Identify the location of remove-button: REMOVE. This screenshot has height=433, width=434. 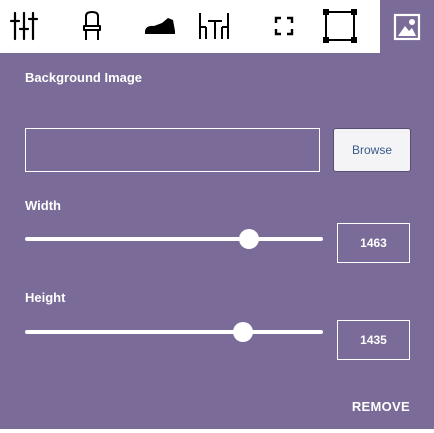
(370, 406).